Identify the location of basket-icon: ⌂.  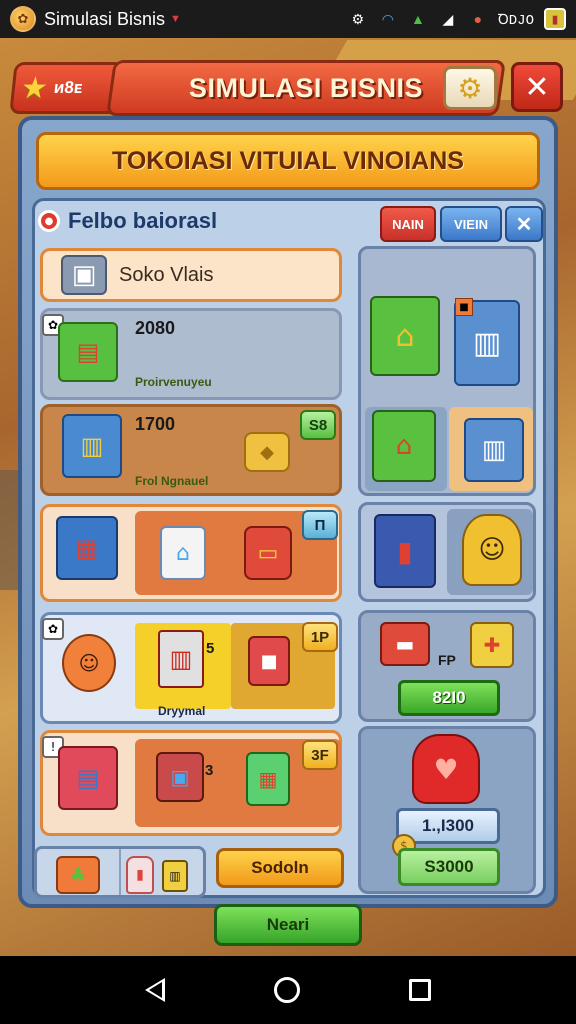
(183, 553).